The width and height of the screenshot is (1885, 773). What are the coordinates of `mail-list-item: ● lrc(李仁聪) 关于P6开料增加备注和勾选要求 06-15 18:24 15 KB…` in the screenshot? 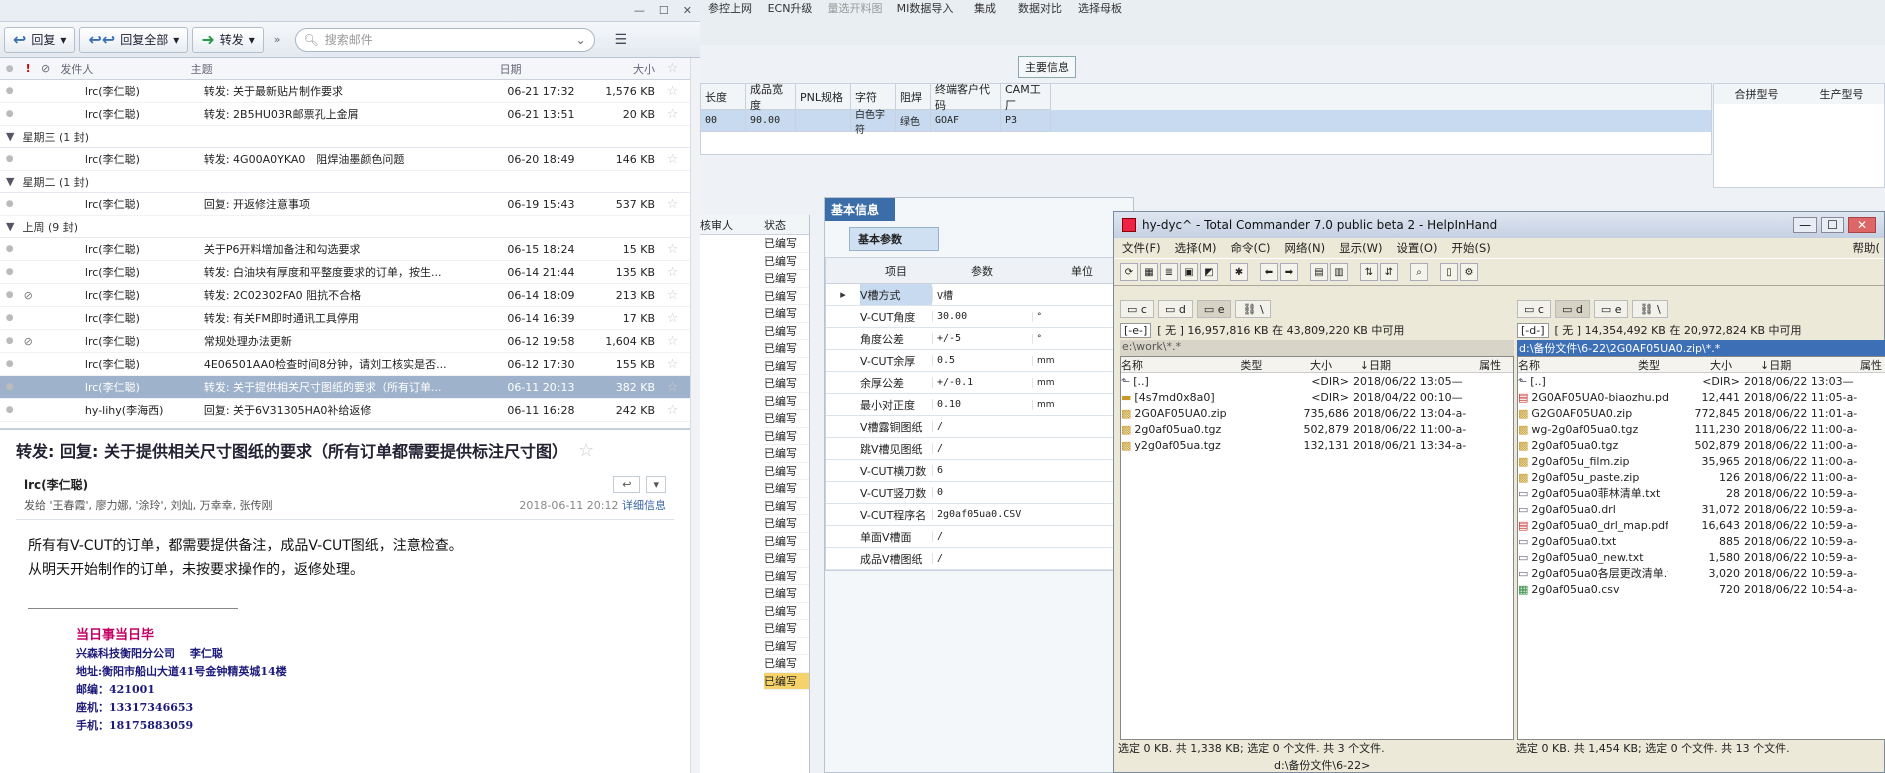 It's located at (345, 249).